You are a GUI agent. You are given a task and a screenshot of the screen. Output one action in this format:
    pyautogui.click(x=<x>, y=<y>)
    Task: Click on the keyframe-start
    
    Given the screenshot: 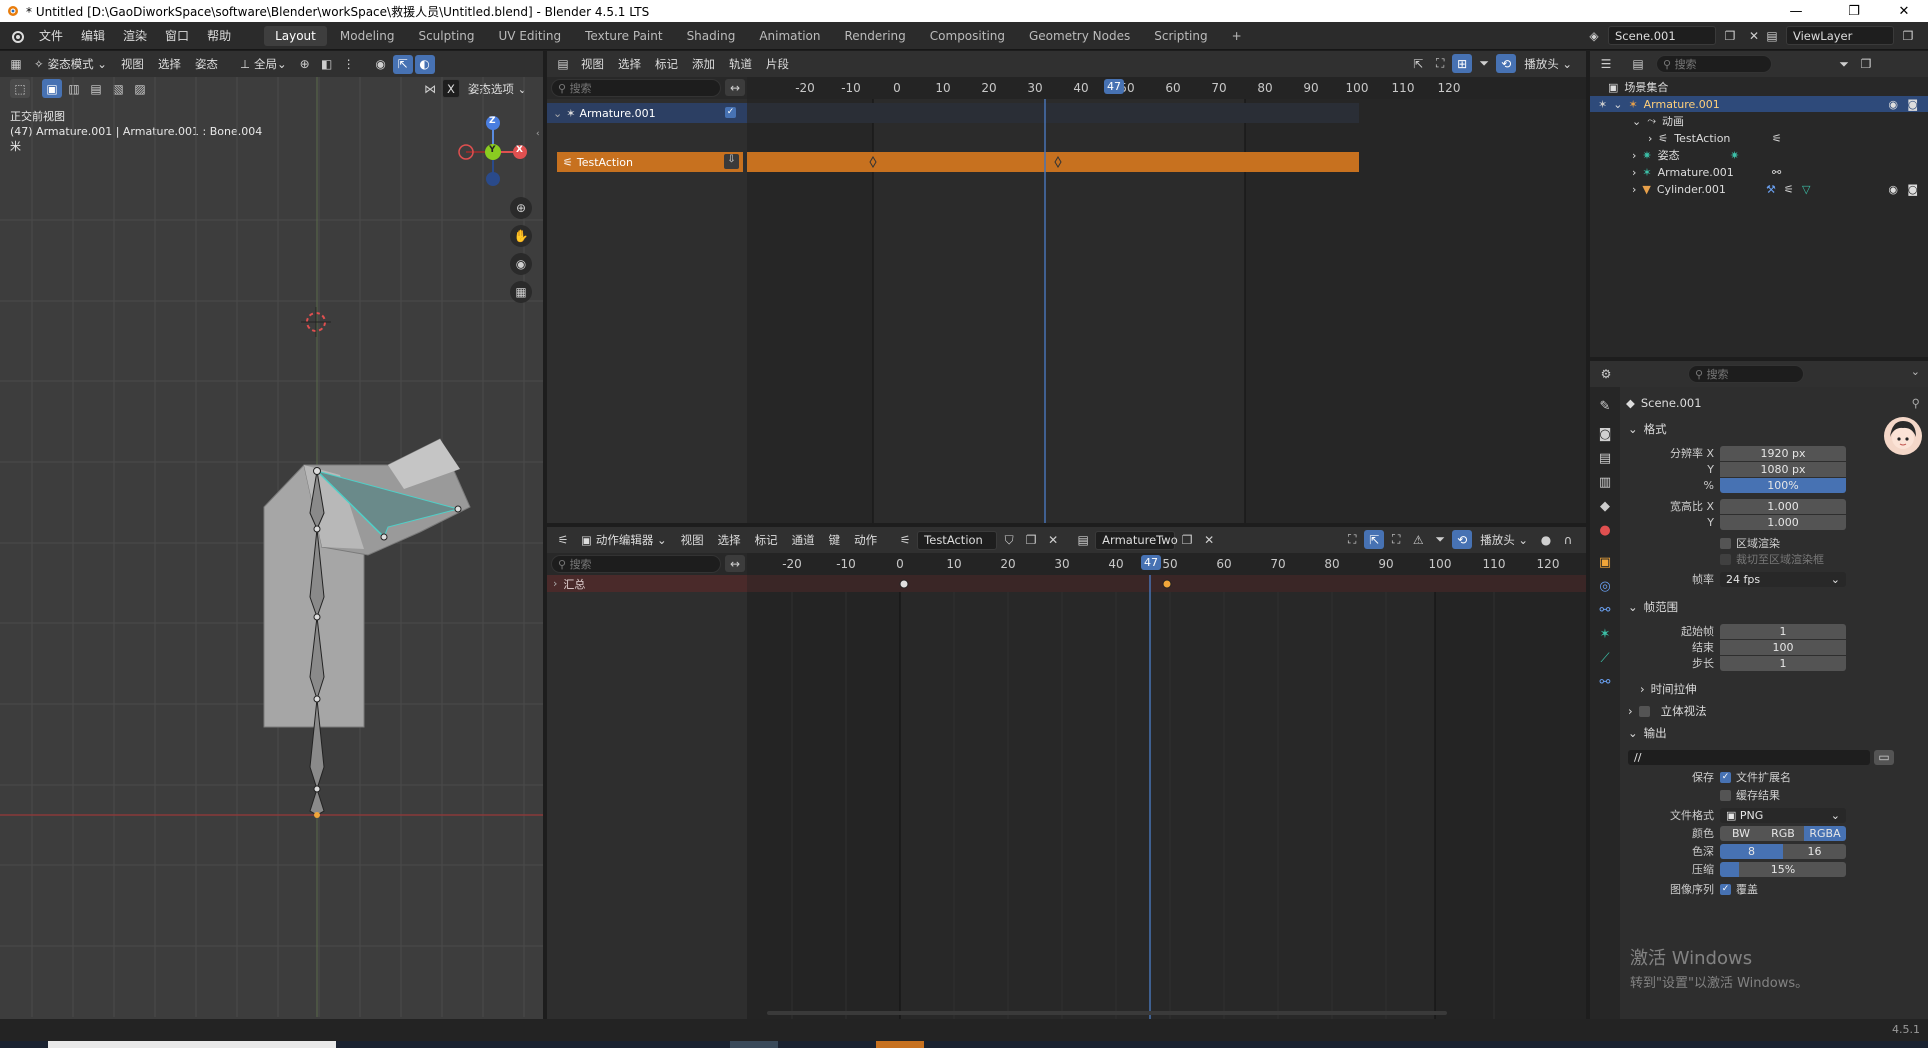 What is the action you would take?
    pyautogui.click(x=904, y=584)
    